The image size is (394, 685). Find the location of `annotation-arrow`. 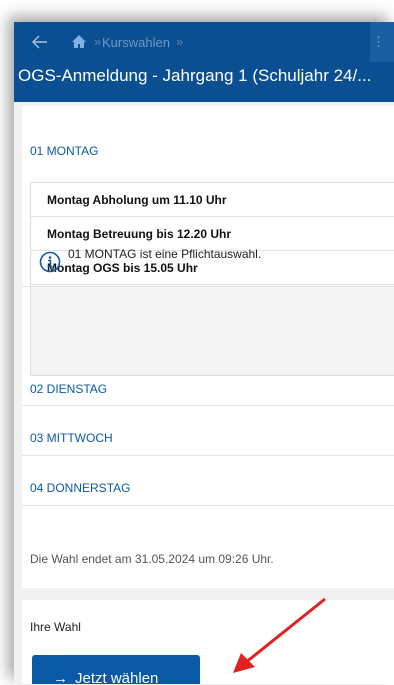

annotation-arrow is located at coordinates (279, 635).